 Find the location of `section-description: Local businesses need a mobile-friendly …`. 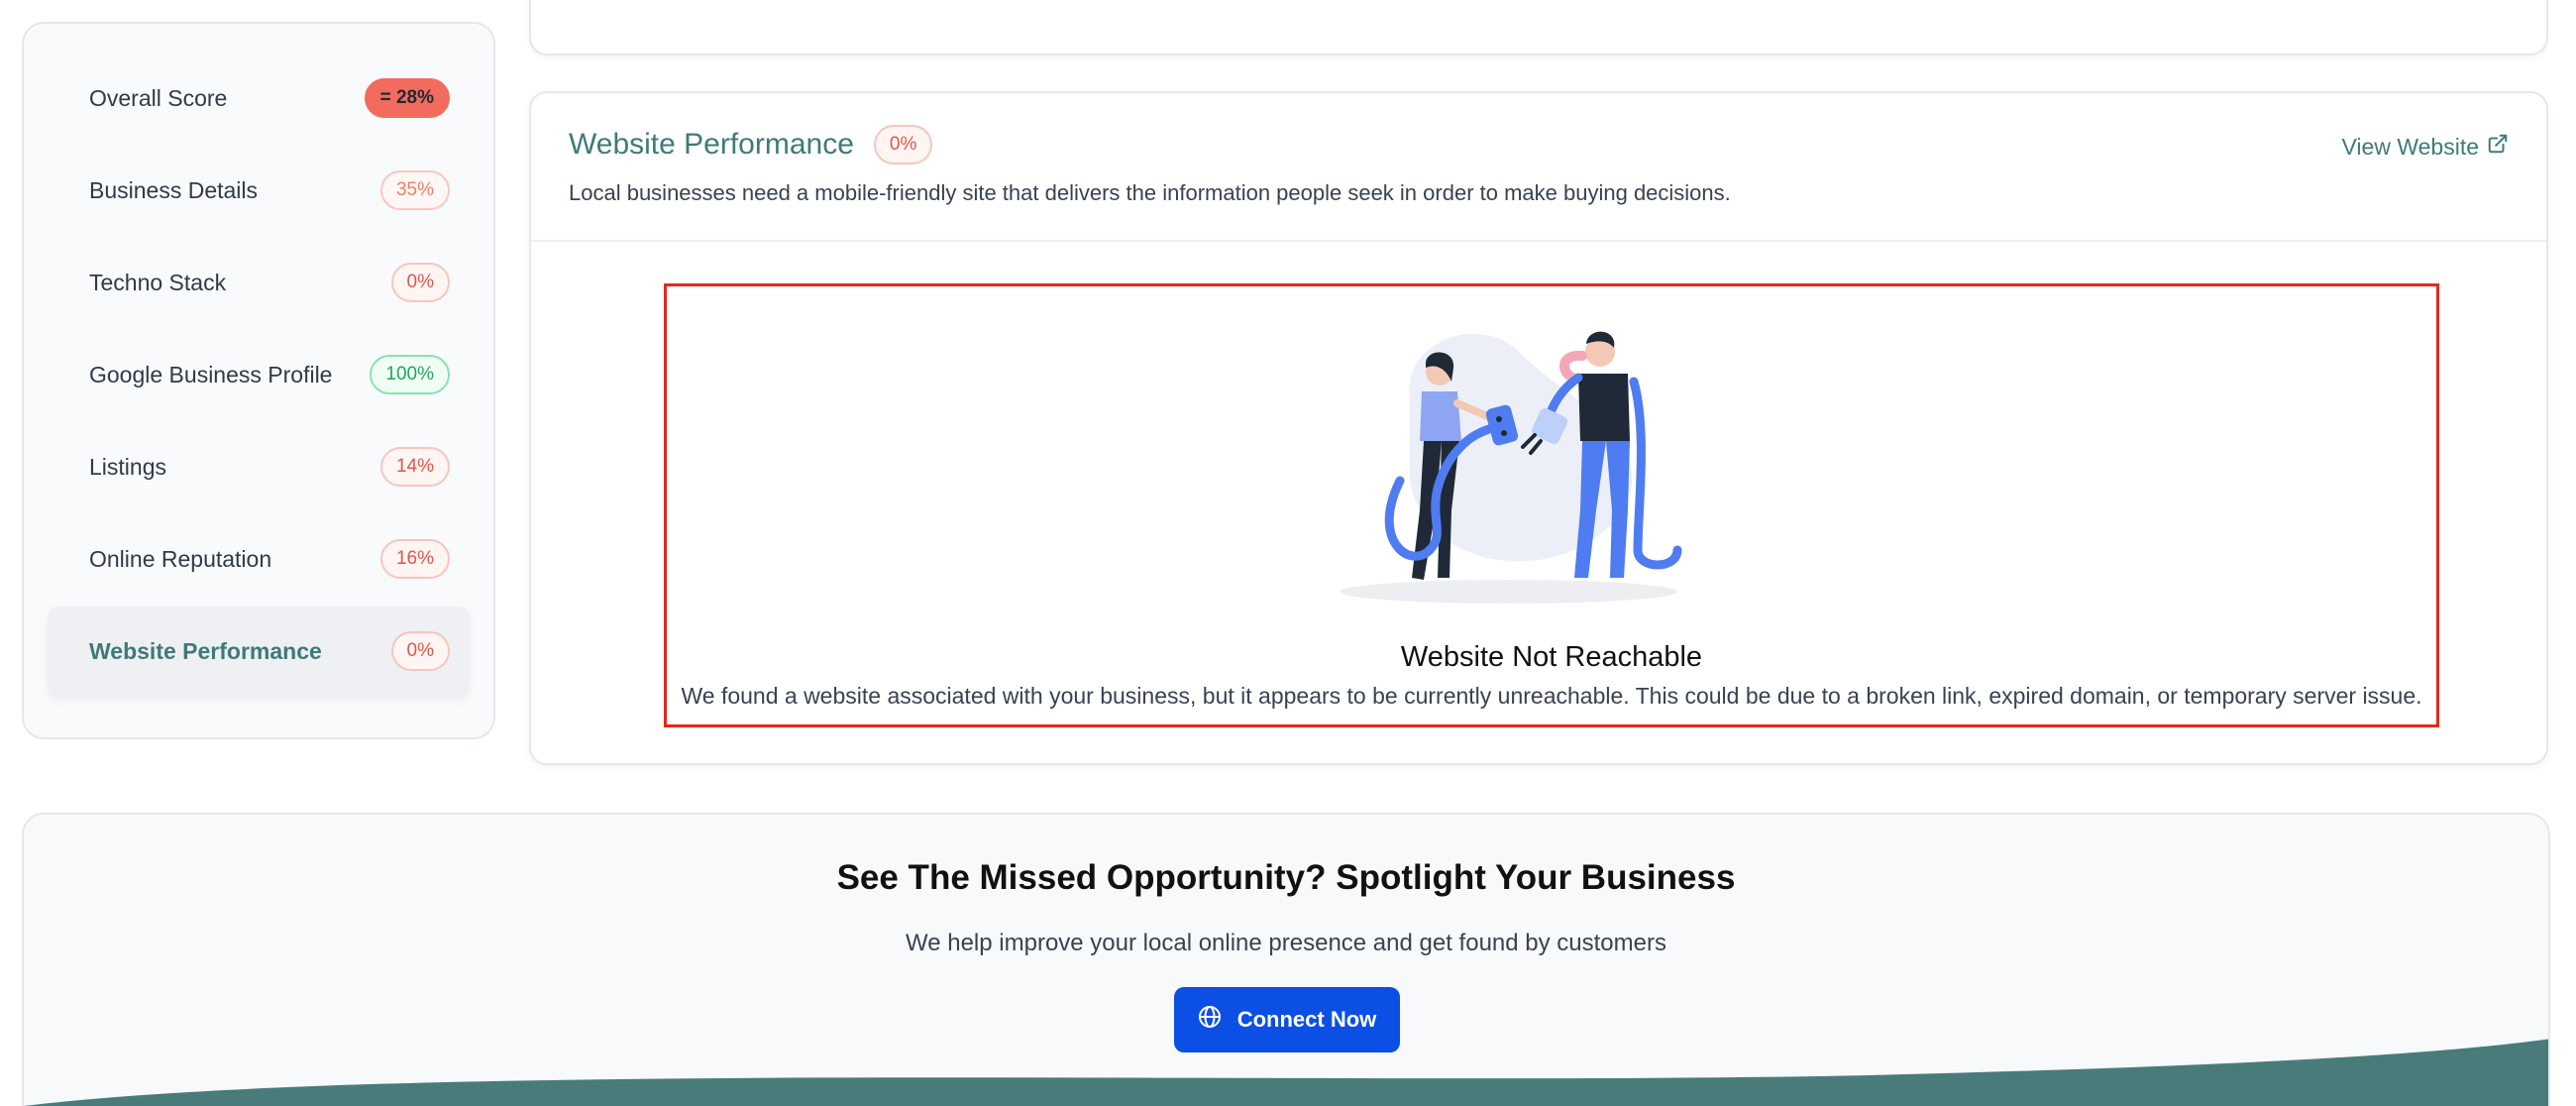

section-description: Local businesses need a mobile-friendly … is located at coordinates (1150, 192).